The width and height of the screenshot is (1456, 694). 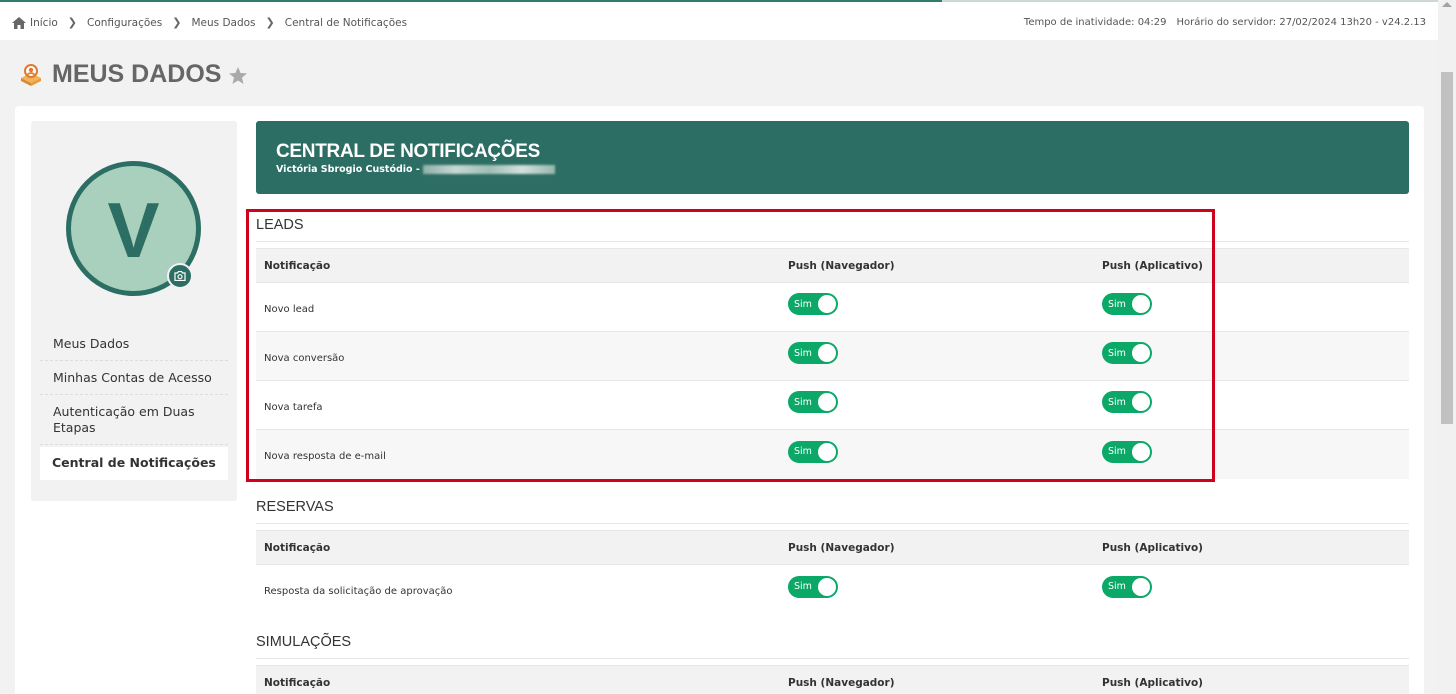 What do you see at coordinates (832, 646) in the screenshot?
I see `section-title: SIMULAÇÕES` at bounding box center [832, 646].